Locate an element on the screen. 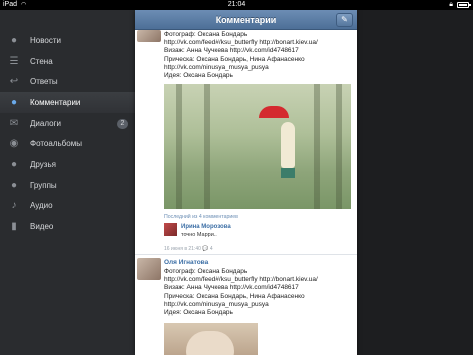 The width and height of the screenshot is (473, 355). video-icon: ▮ is located at coordinates (14, 226).